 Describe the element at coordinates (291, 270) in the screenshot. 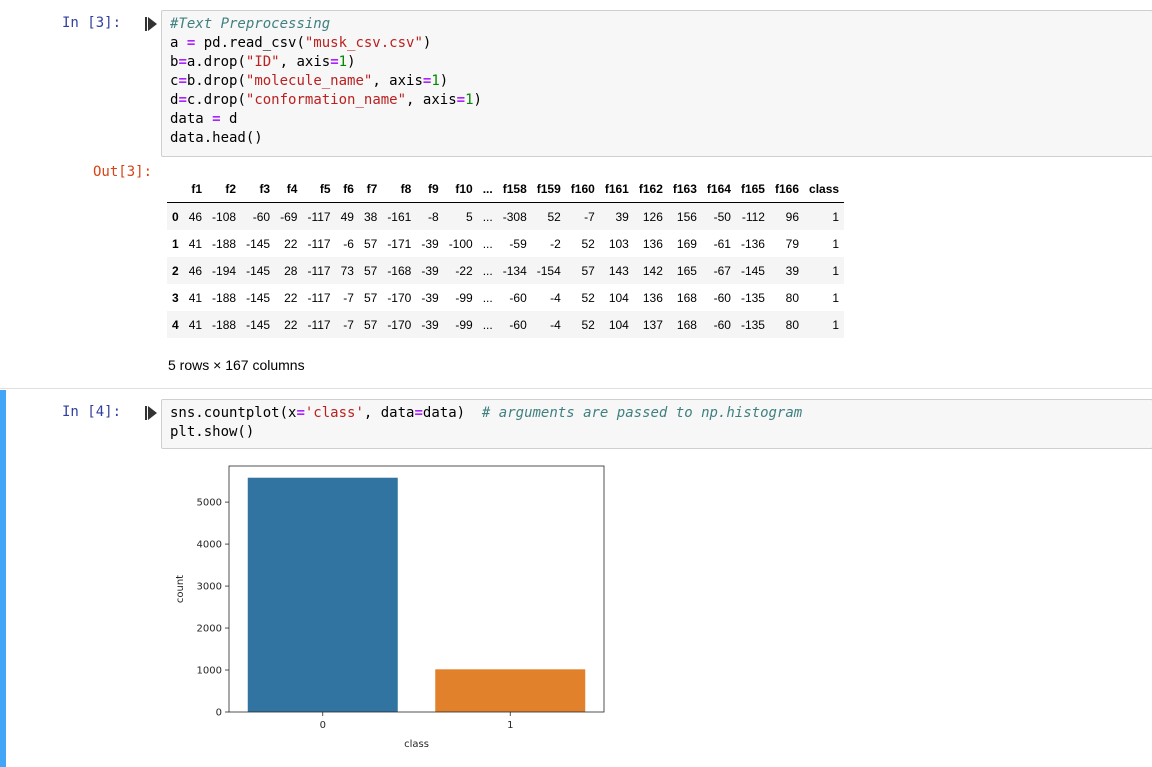

I see `table-cell: 28` at that location.